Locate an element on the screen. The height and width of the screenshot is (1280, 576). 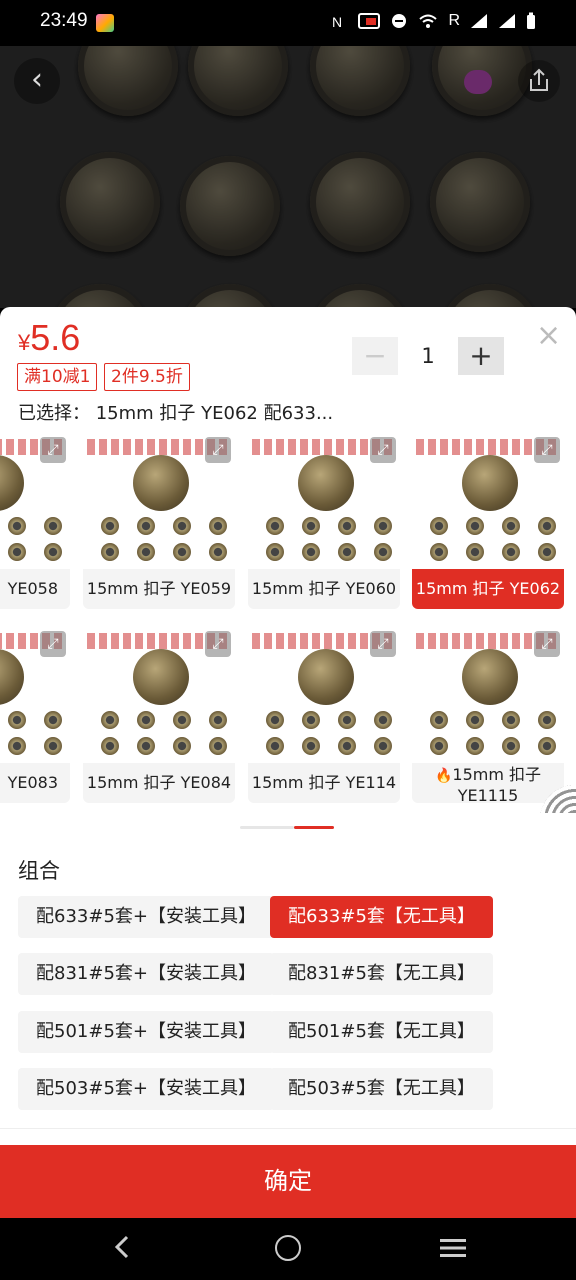
confirm-button: 确定 is located at coordinates (288, 1181).